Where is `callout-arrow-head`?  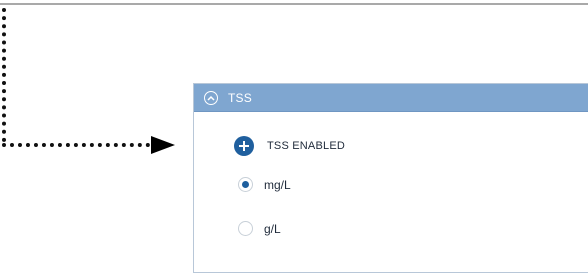
callout-arrow-head is located at coordinates (163, 145).